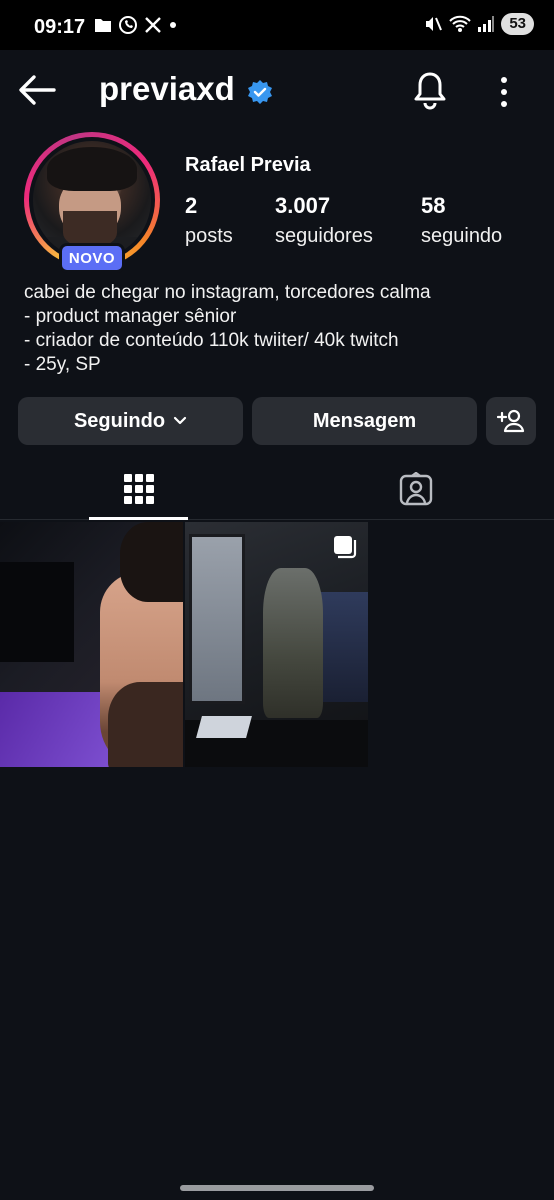 The image size is (554, 1200). Describe the element at coordinates (62, 364) in the screenshot. I see `bio-line: - 25y, SP` at that location.